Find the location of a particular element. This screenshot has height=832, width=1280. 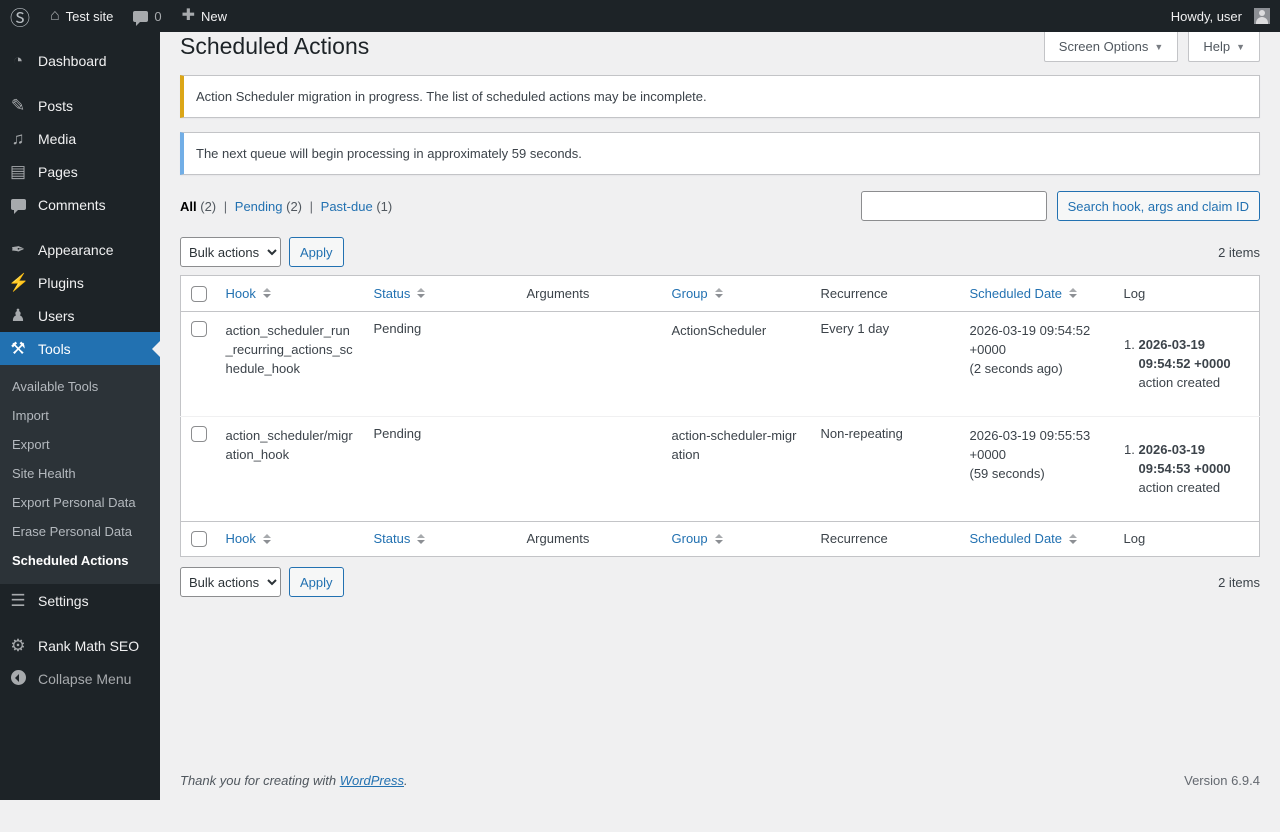

filter-pending: Pending is located at coordinates (259, 206).